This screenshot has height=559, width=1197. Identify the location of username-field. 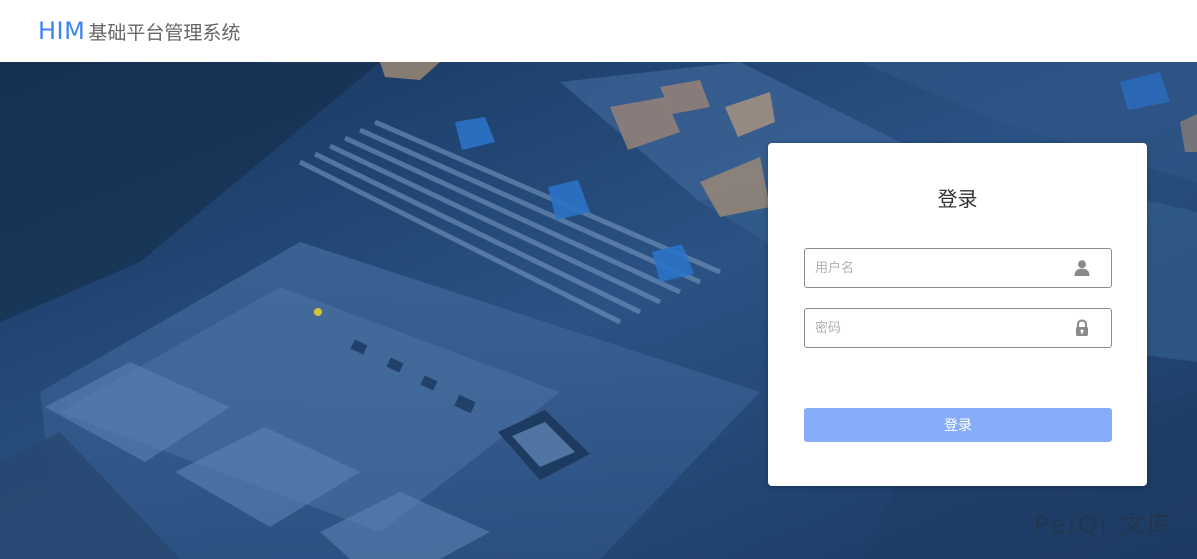
(958, 268).